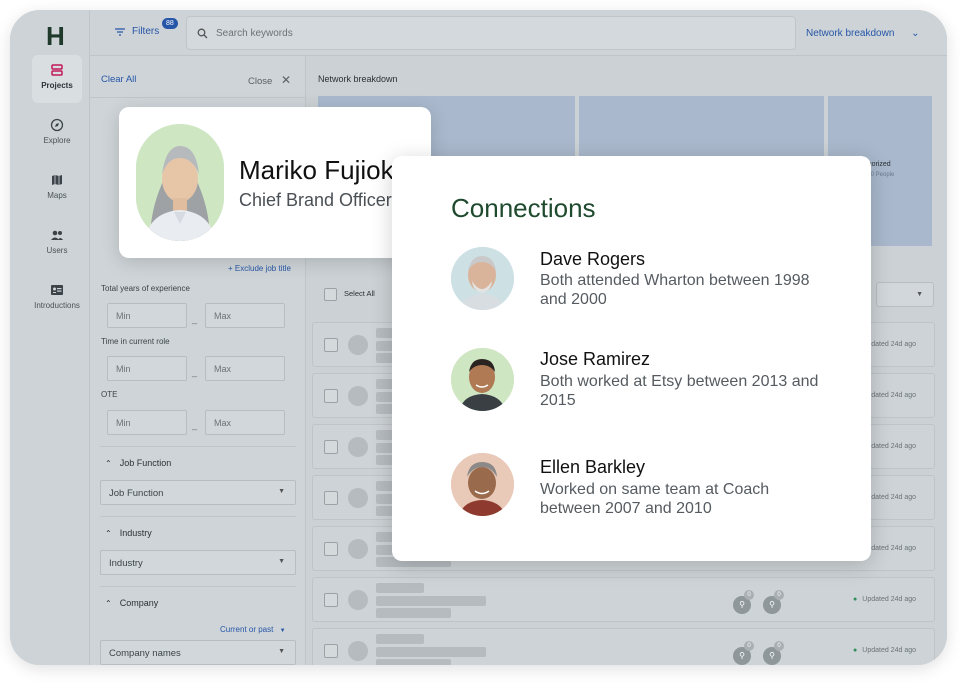 Image resolution: width=970 pixels, height=687 pixels. Describe the element at coordinates (109, 394) in the screenshot. I see `ote-label: OTE` at that location.